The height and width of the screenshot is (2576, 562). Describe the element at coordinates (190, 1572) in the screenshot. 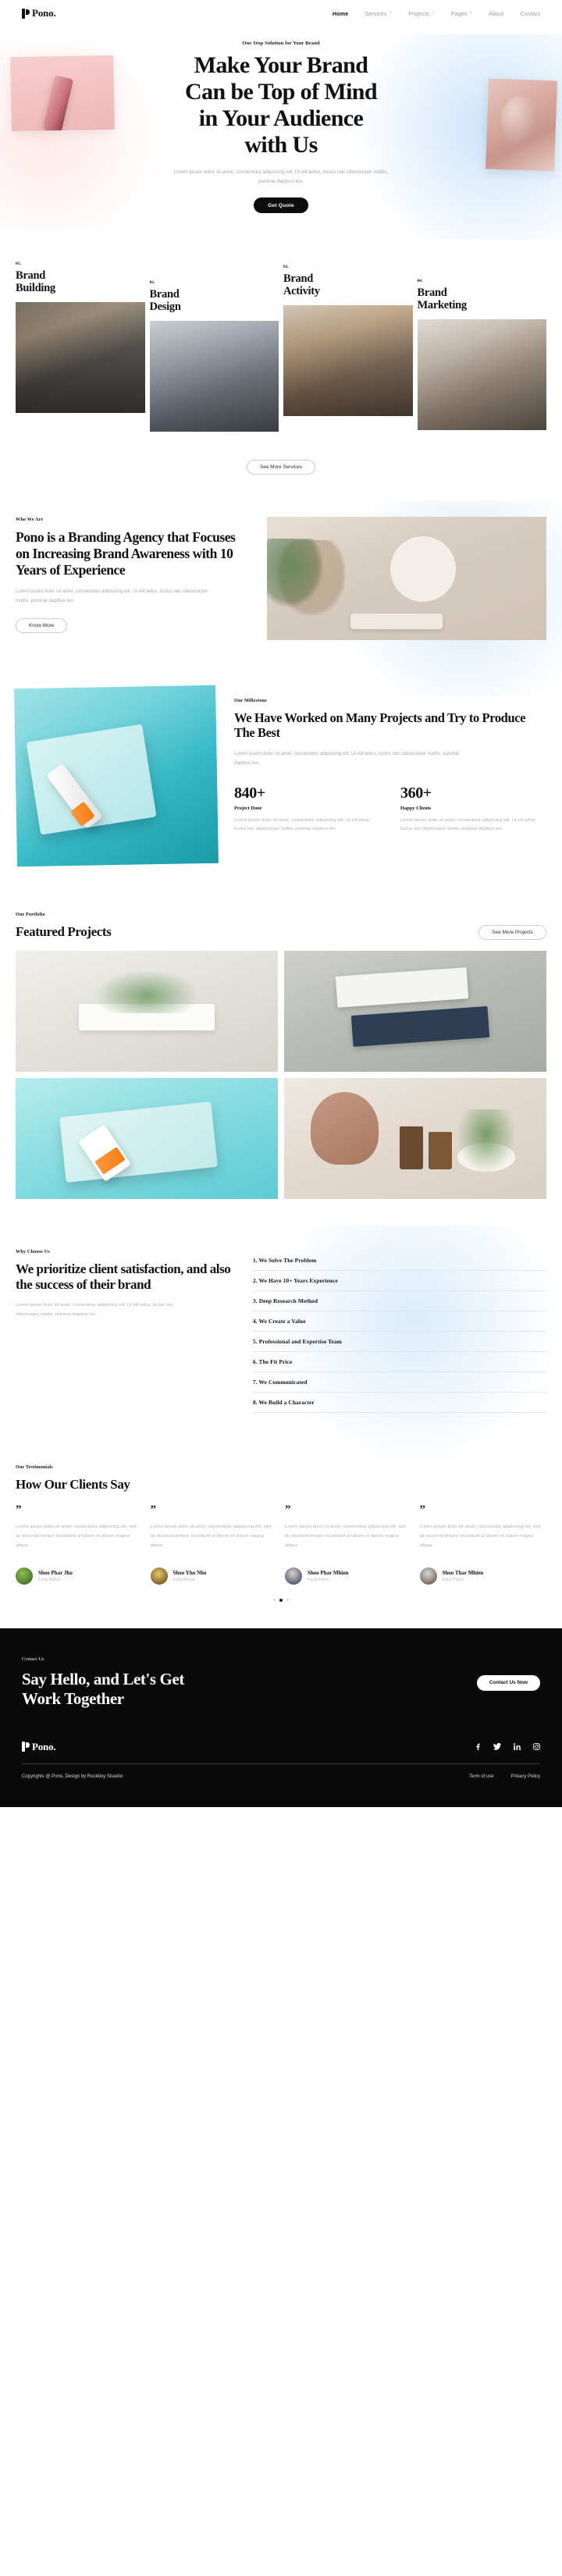

I see `testimonial-author-name: Shoo Yho Nho` at that location.